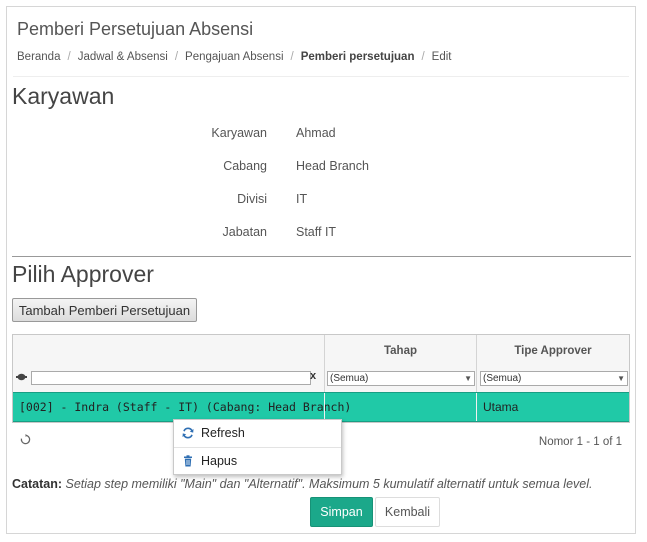  Describe the element at coordinates (257, 434) in the screenshot. I see `context-menu-item-refresh: Refresh` at that location.